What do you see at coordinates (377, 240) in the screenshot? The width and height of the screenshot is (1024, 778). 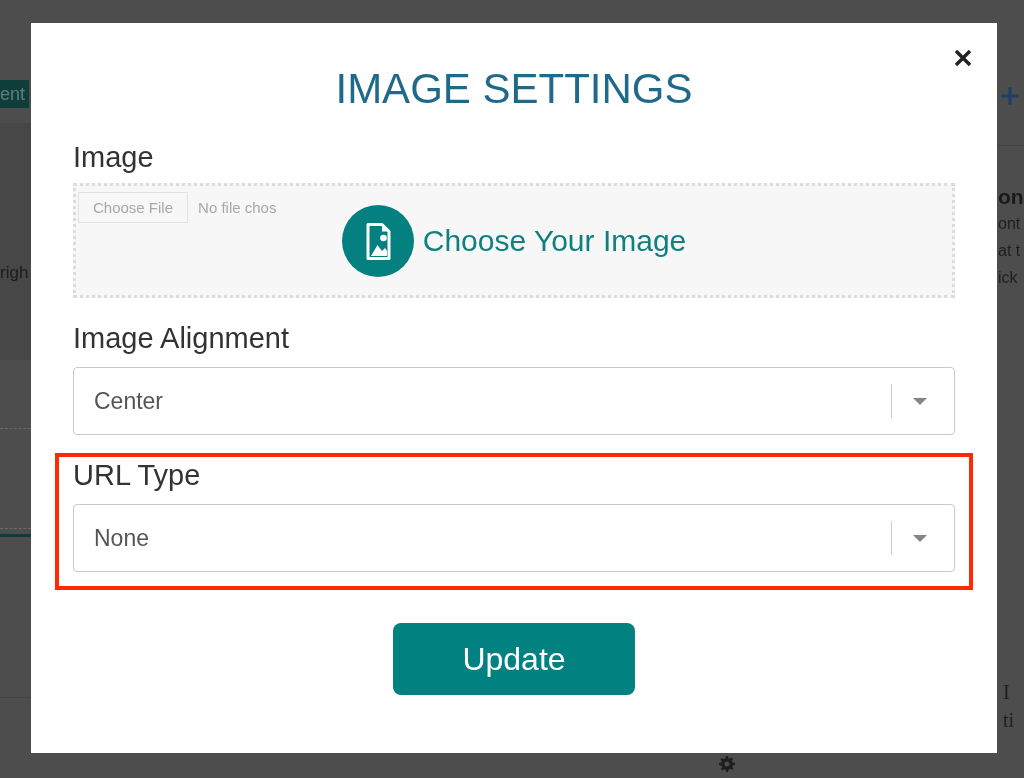 I see `image-file-icon` at bounding box center [377, 240].